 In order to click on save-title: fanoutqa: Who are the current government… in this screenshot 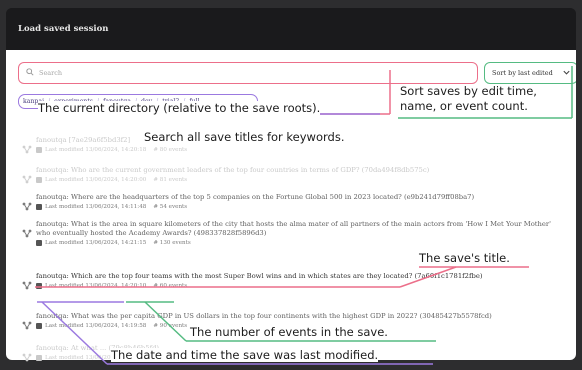, I will do `click(233, 170)`.